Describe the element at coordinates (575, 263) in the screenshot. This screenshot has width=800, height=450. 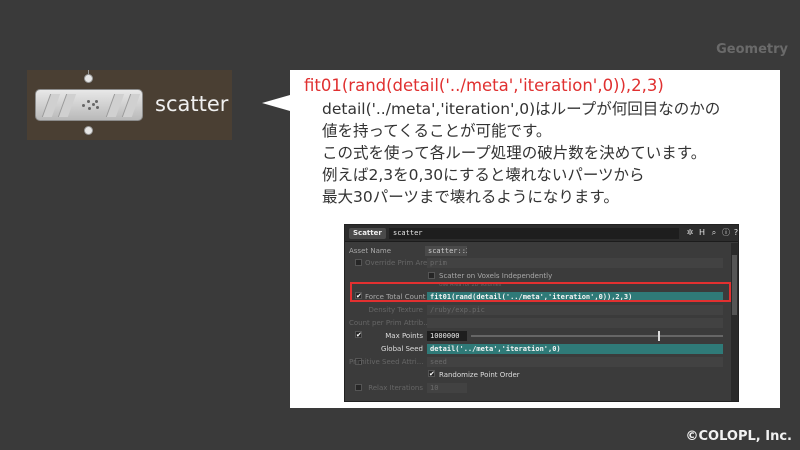
I see `override-prim-area-field: prim` at that location.